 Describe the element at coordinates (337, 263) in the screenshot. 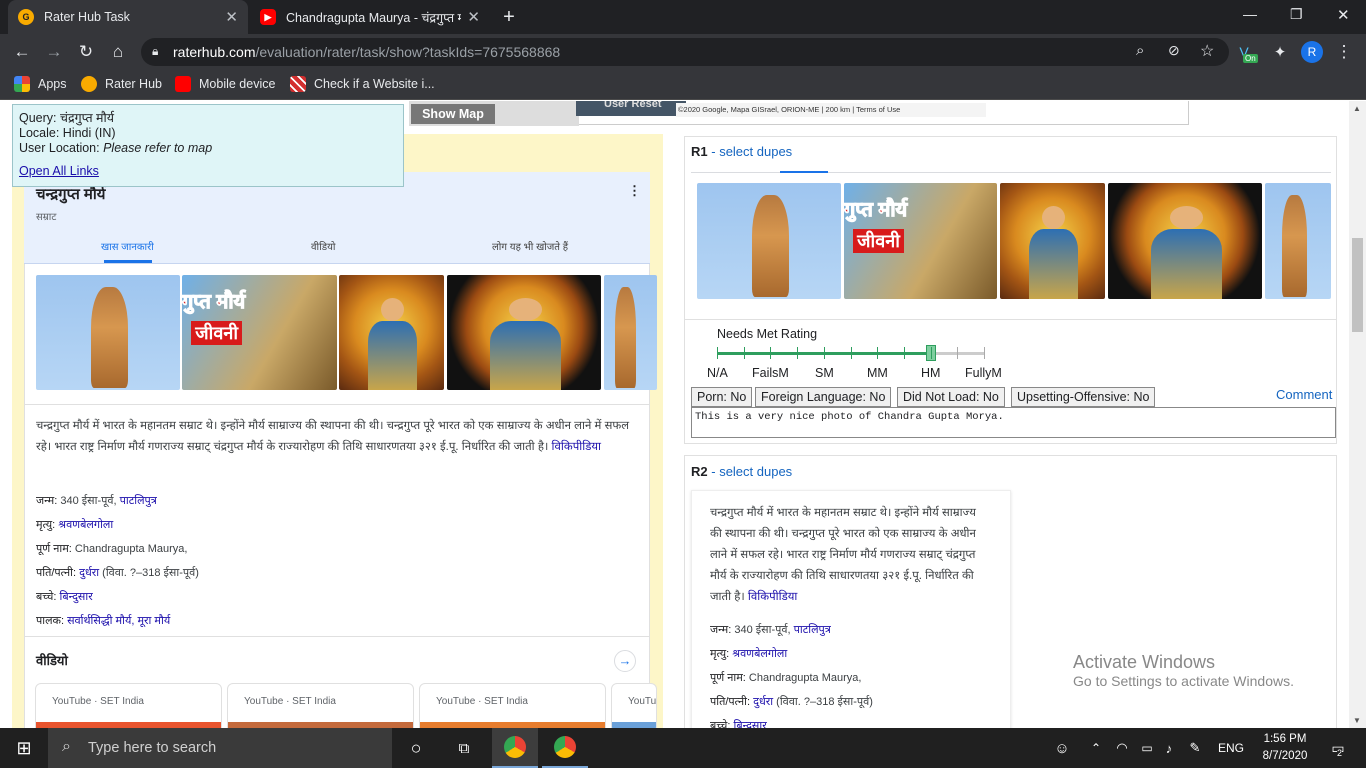

I see `divider` at that location.